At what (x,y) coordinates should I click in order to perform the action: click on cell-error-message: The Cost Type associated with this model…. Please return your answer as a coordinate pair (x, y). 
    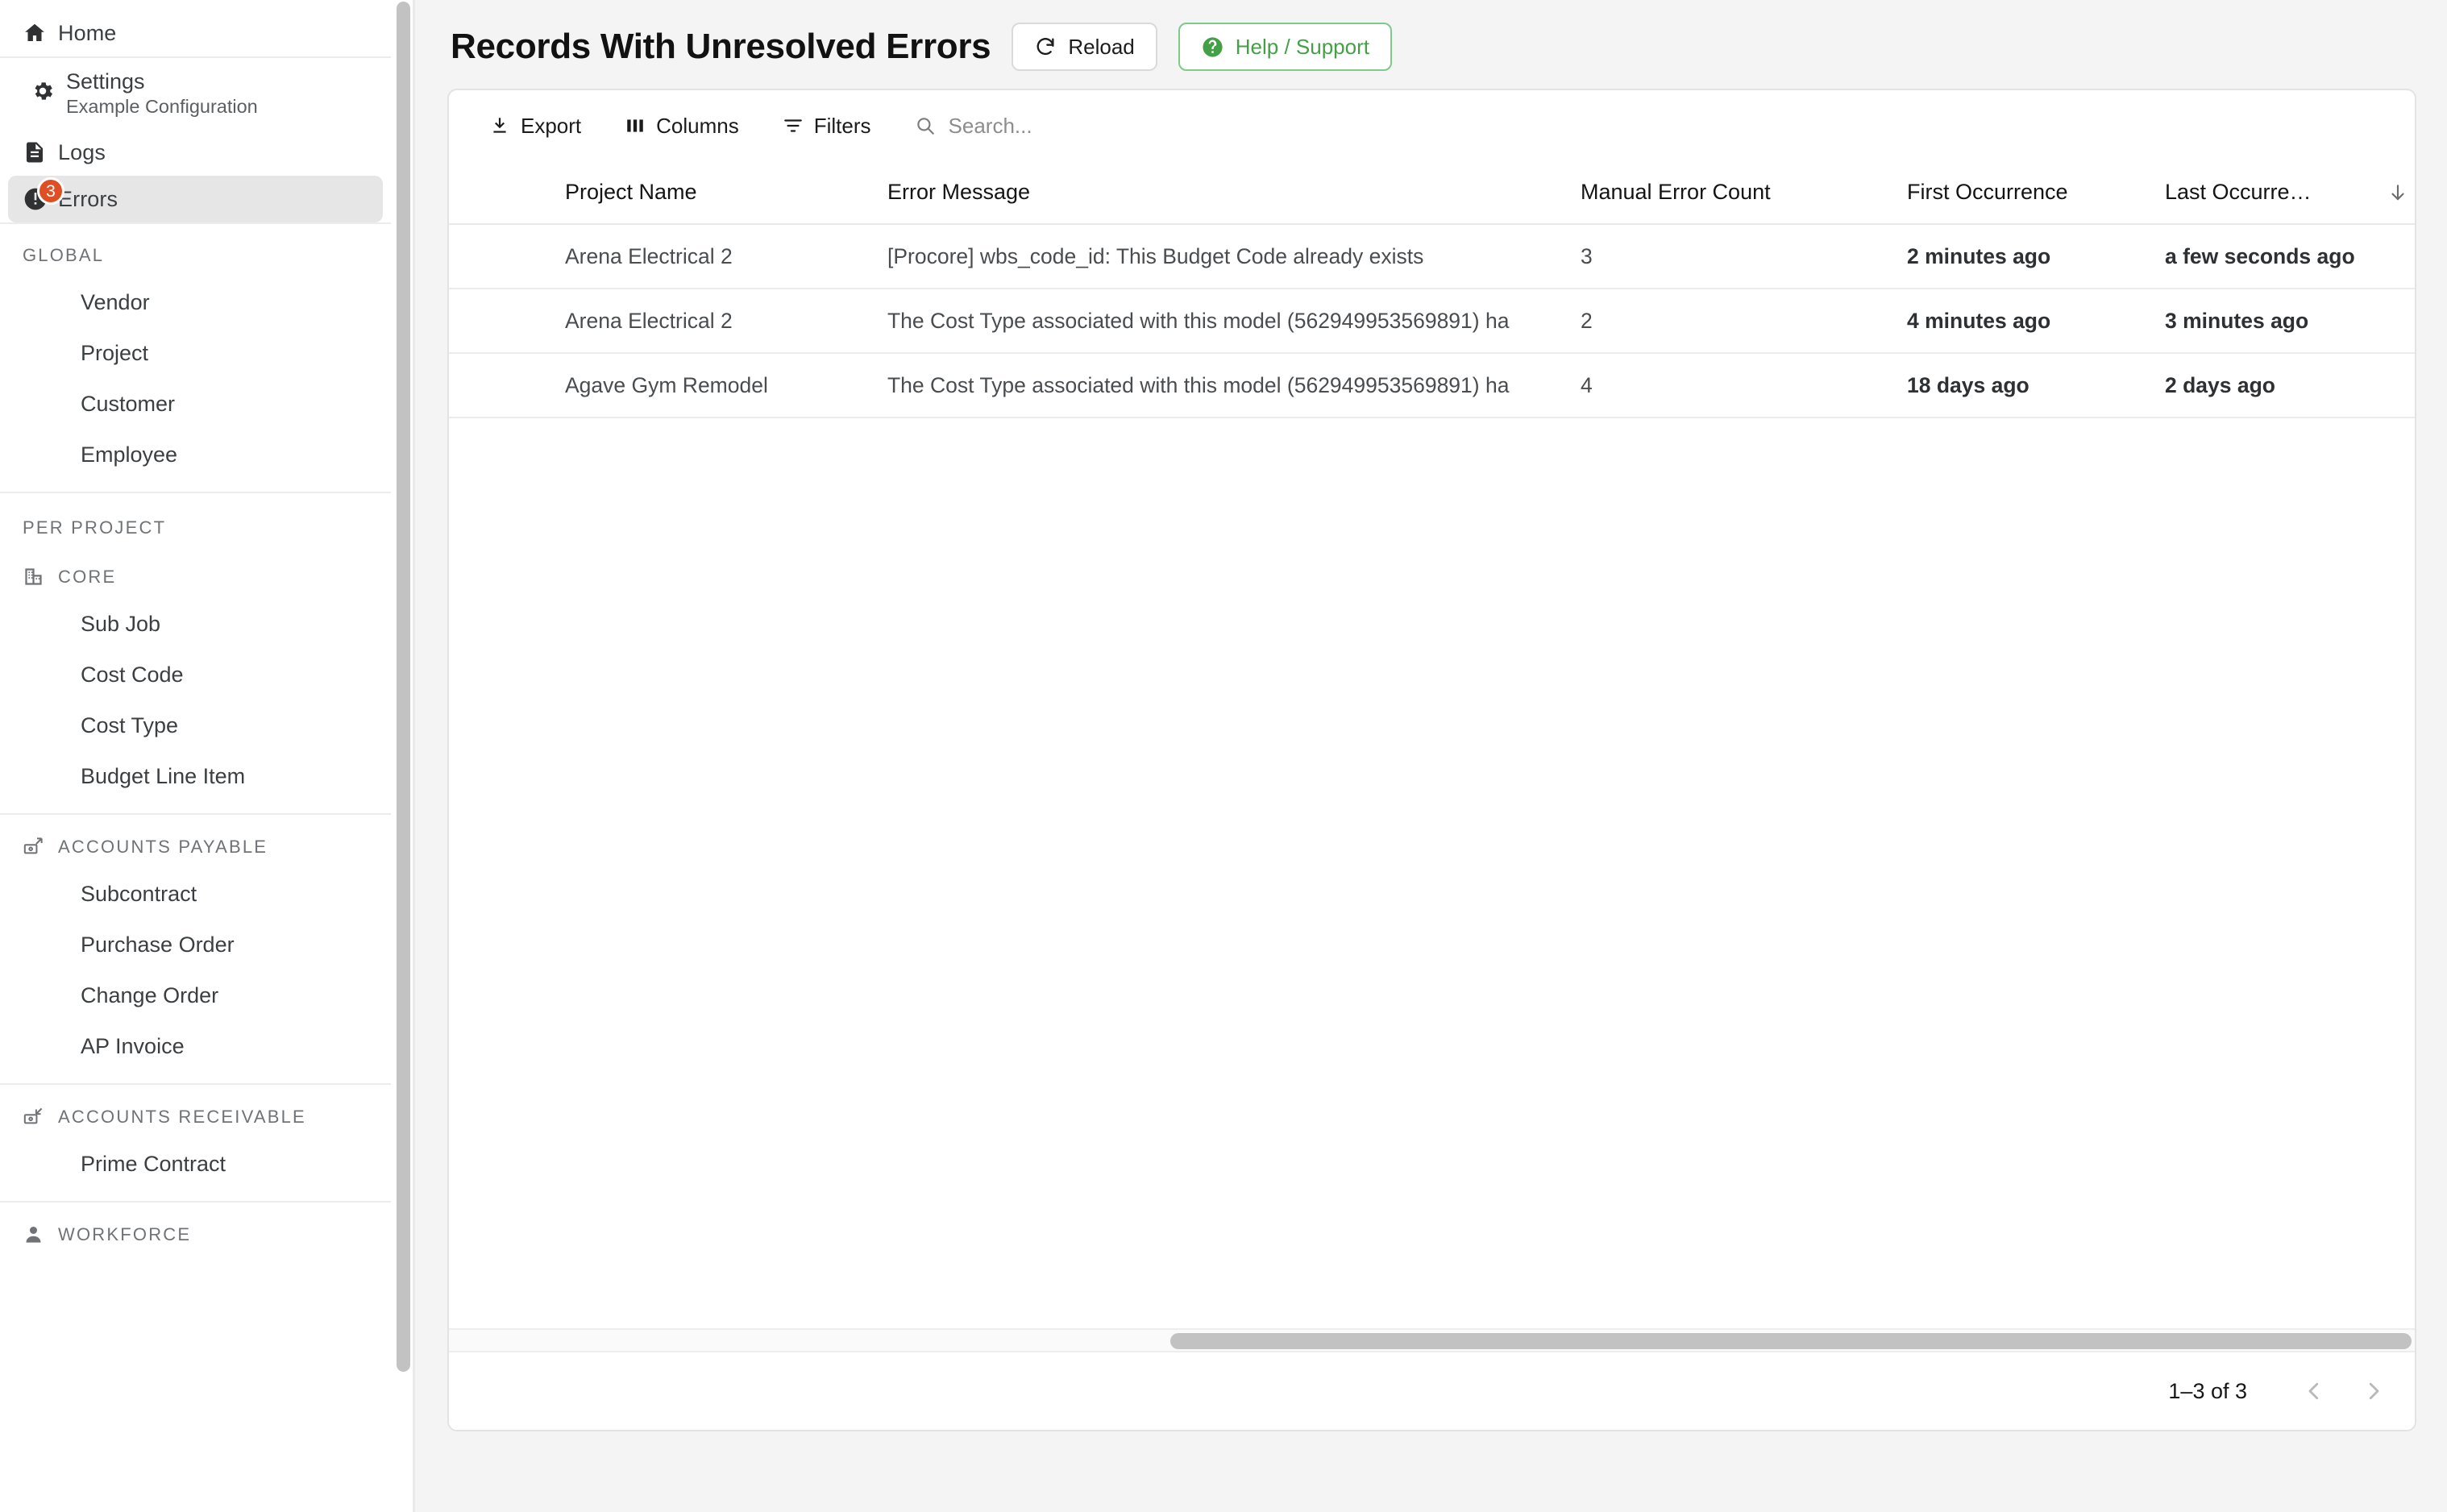
    Looking at the image, I should click on (1223, 385).